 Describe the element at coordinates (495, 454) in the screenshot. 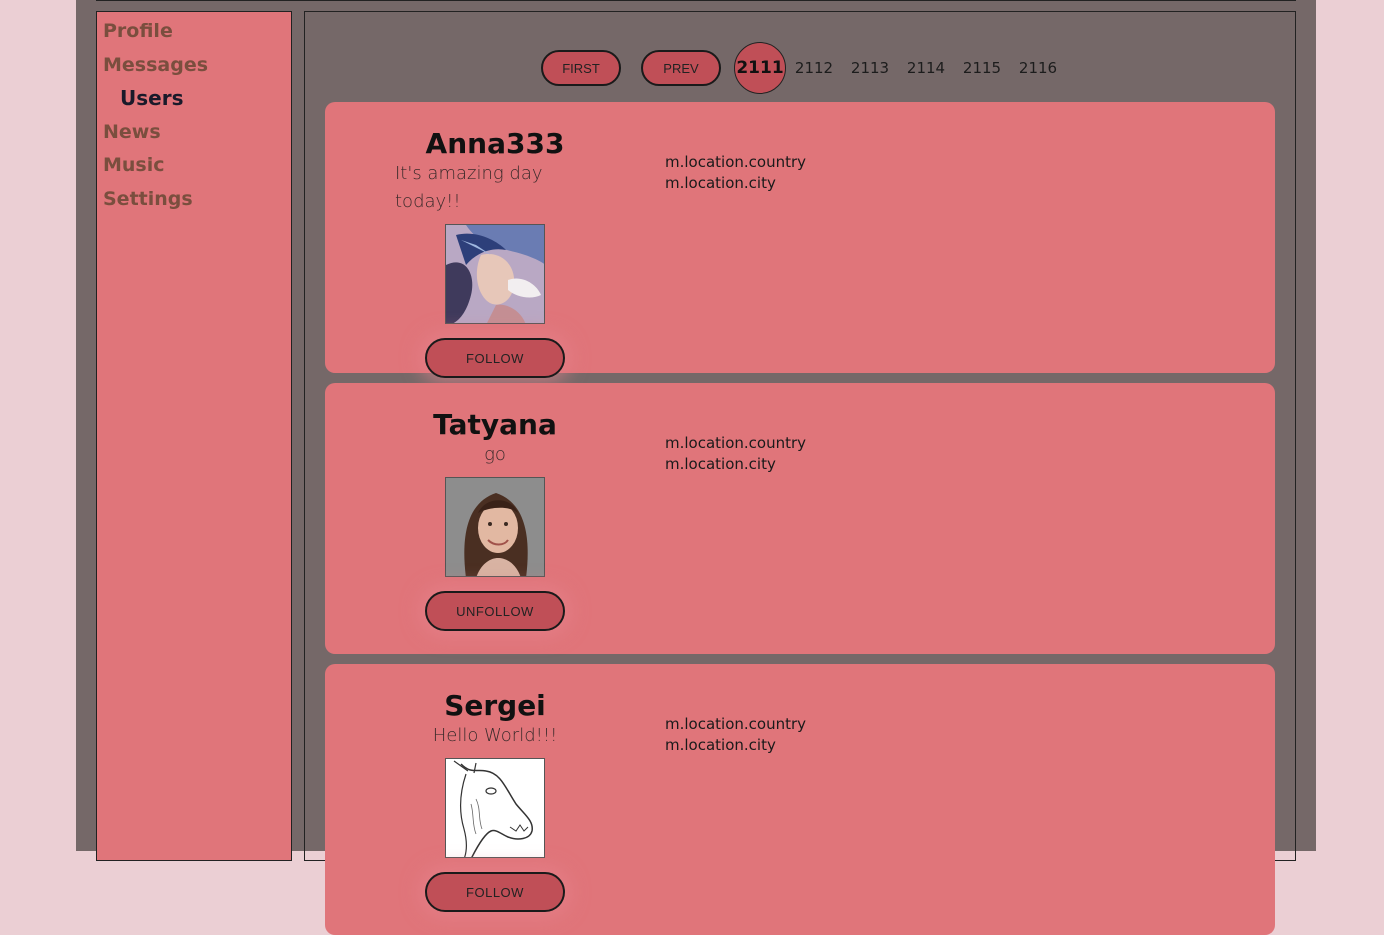

I see `user-status: go` at that location.